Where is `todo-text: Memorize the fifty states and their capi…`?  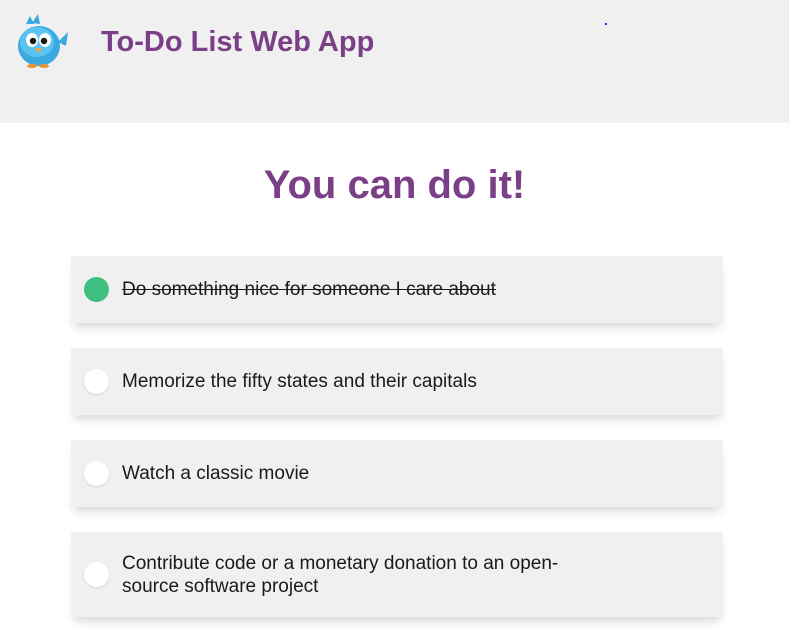
todo-text: Memorize the fifty states and their capi… is located at coordinates (299, 381).